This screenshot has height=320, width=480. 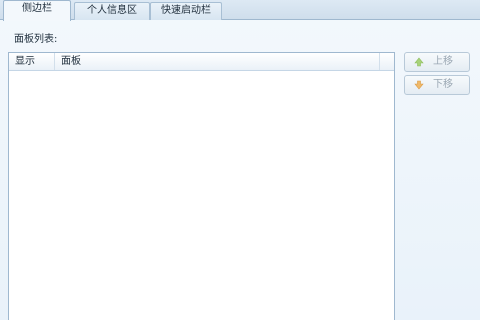 I want to click on move-up-label: 上移, so click(x=443, y=61).